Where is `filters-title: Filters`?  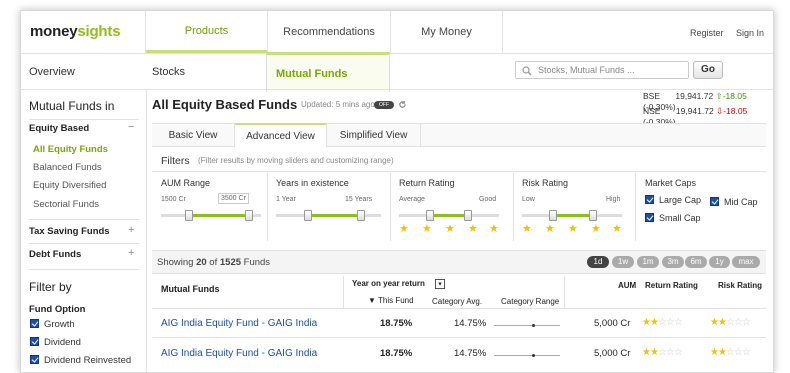
filters-title: Filters is located at coordinates (175, 161).